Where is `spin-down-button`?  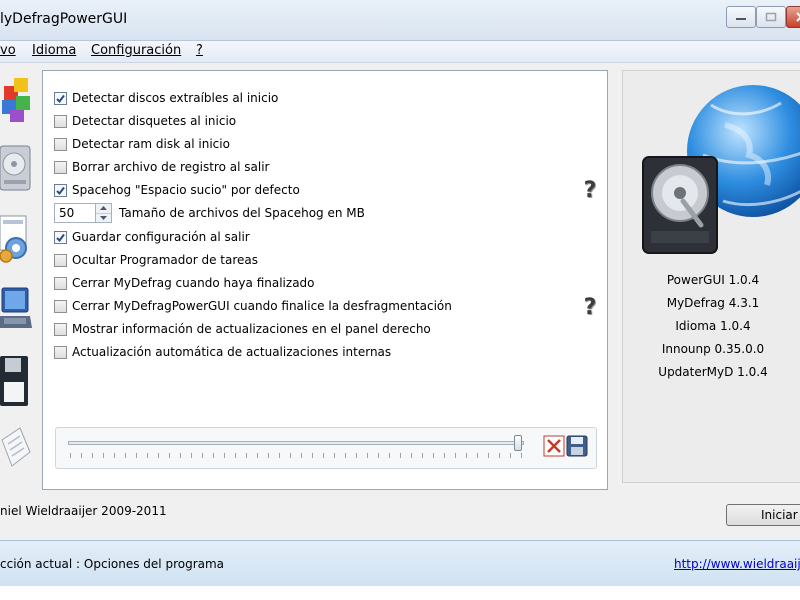
spin-down-button is located at coordinates (103, 217).